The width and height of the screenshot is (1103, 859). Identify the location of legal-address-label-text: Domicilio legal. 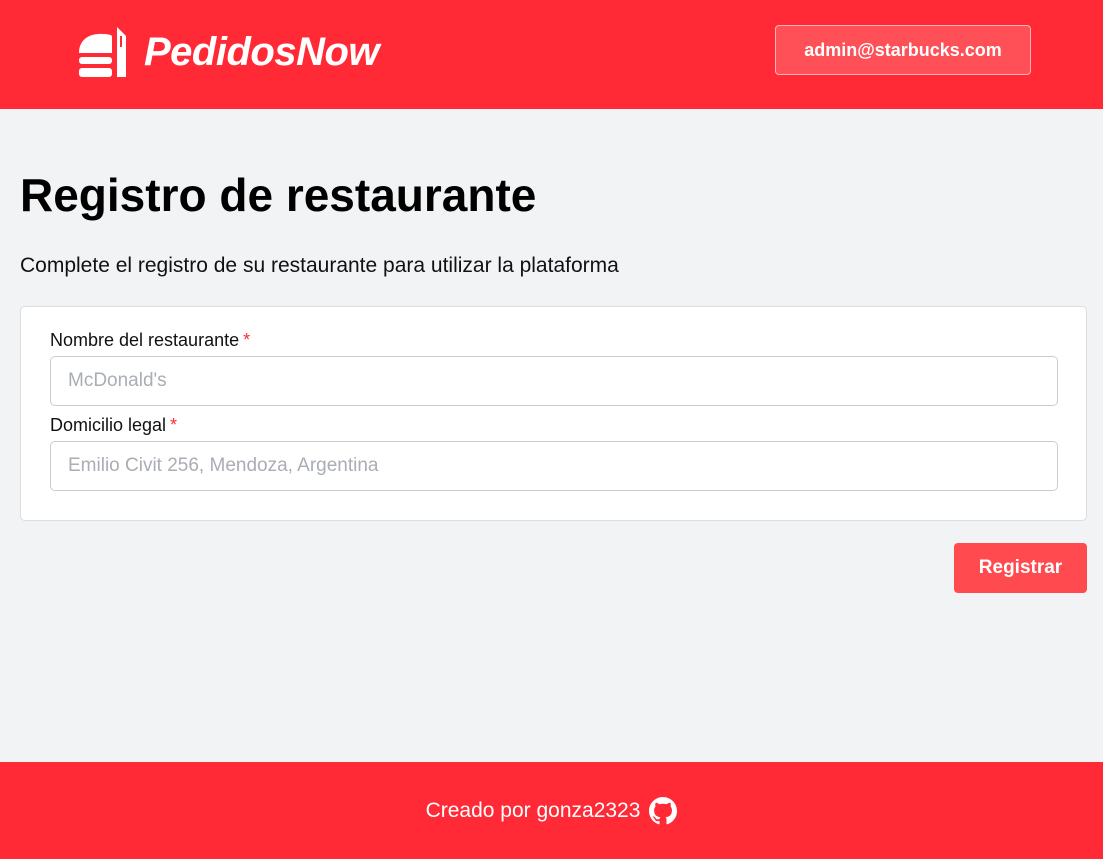
(108, 425).